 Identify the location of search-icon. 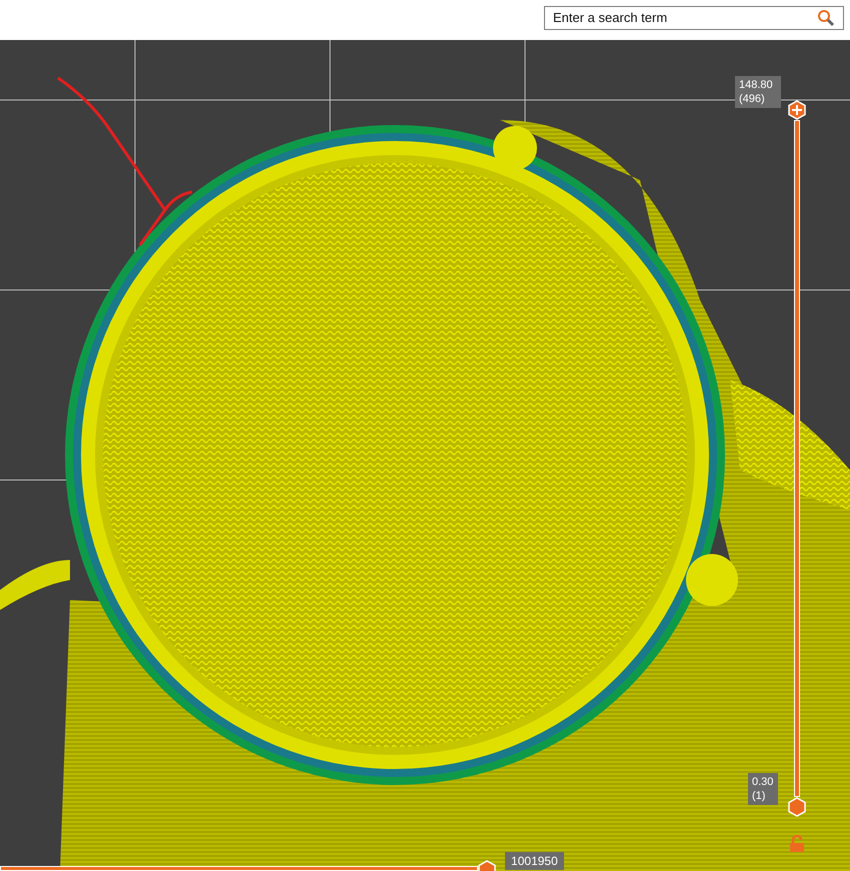
(826, 18).